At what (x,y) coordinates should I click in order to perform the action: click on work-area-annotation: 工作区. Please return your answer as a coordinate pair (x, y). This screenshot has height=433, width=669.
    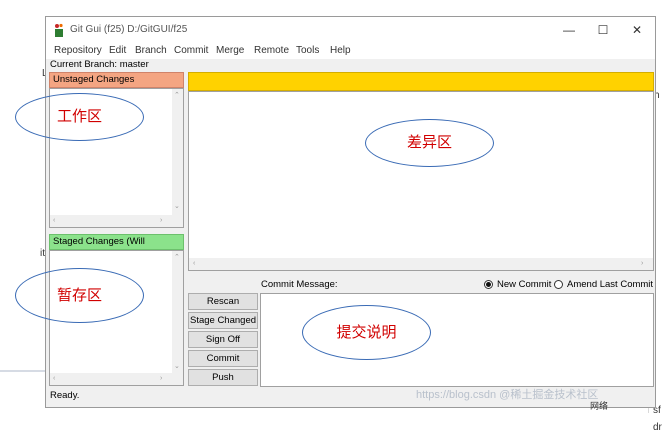
    Looking at the image, I should click on (79, 117).